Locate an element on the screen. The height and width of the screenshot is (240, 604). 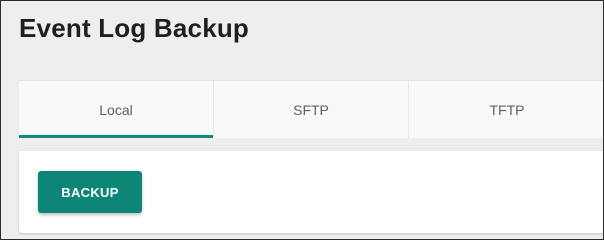
backup-button: BACKUP is located at coordinates (90, 192).